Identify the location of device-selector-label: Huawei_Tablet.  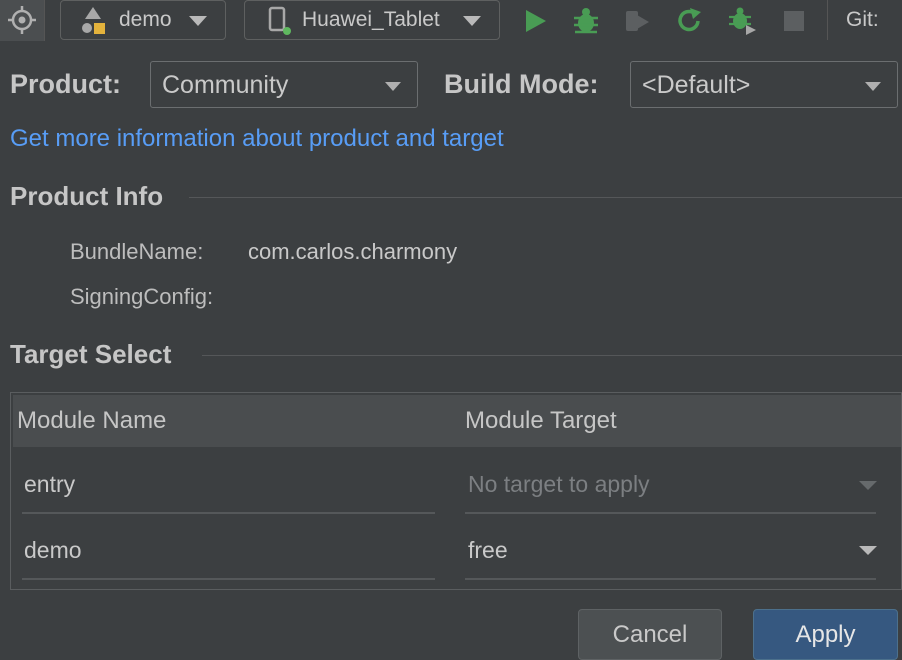
(371, 19).